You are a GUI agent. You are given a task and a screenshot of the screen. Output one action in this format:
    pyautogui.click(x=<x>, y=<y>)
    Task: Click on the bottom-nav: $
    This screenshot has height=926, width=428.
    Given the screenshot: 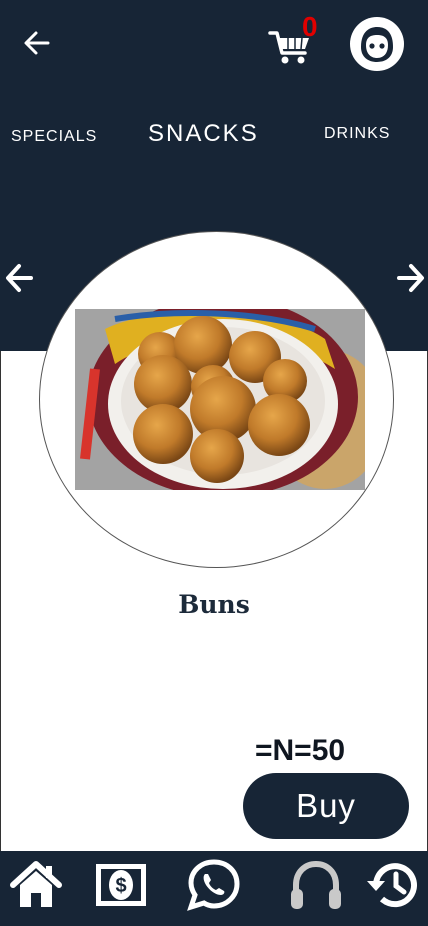 What is the action you would take?
    pyautogui.click(x=214, y=888)
    